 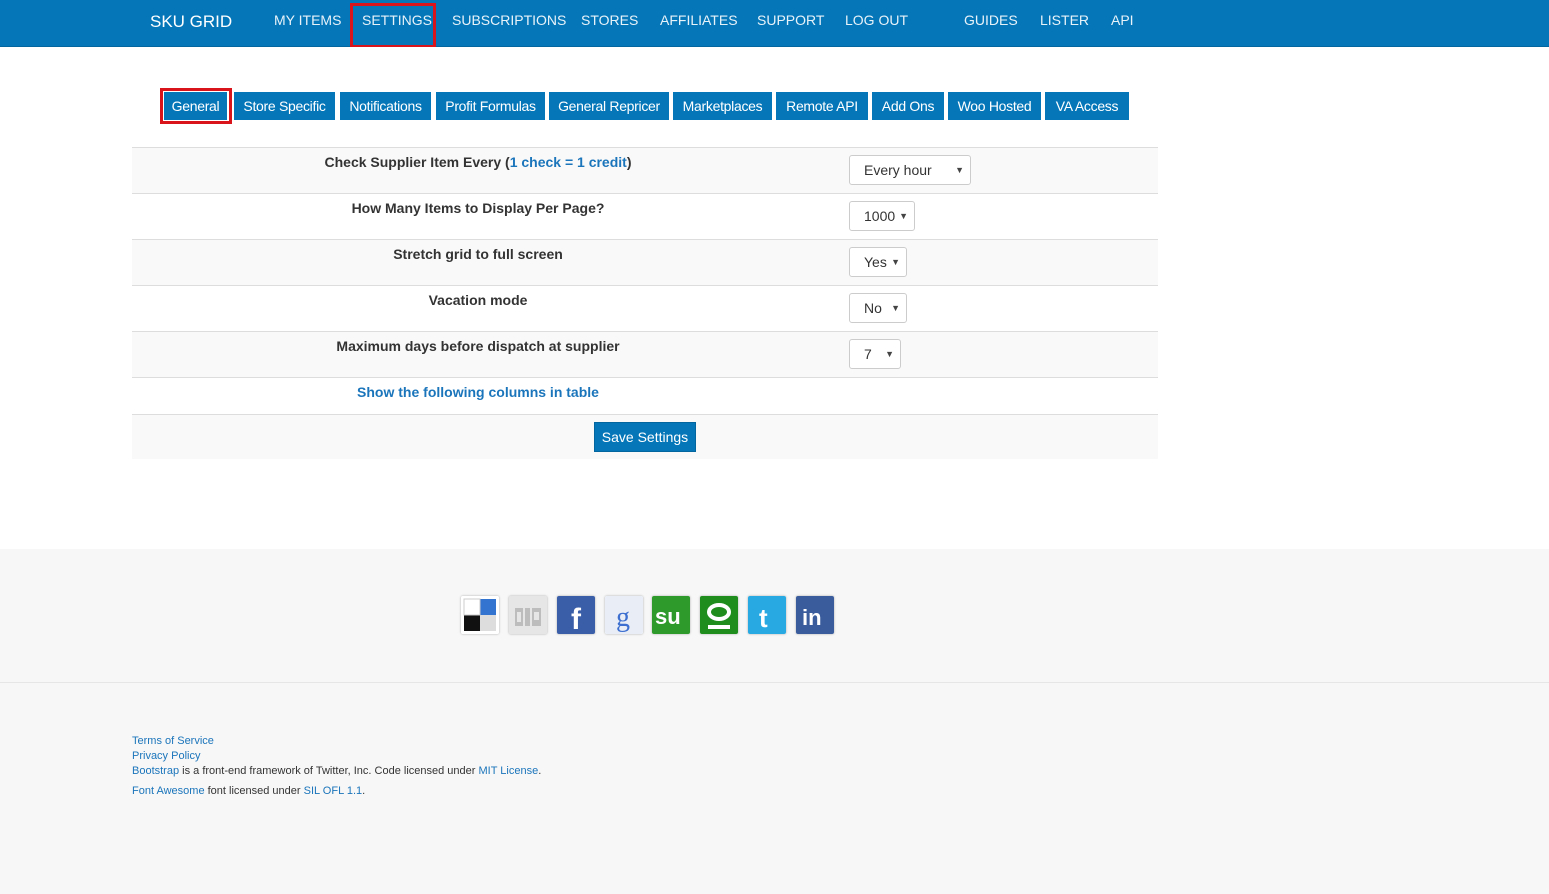 I want to click on svg-text: su, so click(x=668, y=616).